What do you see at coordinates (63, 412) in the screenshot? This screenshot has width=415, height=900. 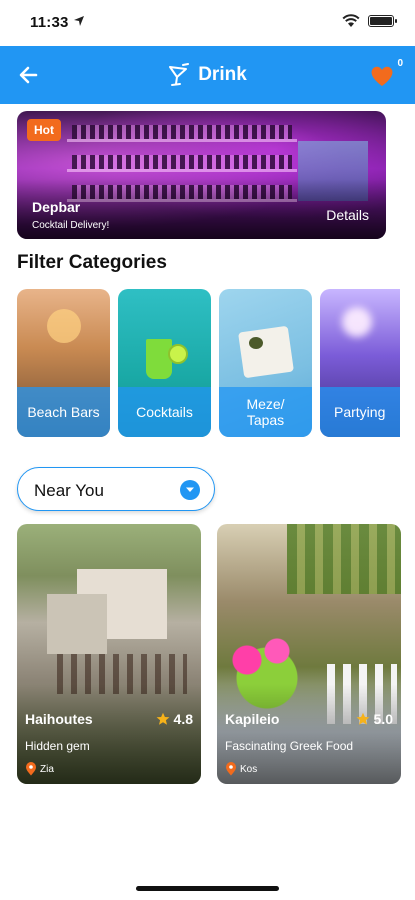 I see `category-label: Beach Bars` at bounding box center [63, 412].